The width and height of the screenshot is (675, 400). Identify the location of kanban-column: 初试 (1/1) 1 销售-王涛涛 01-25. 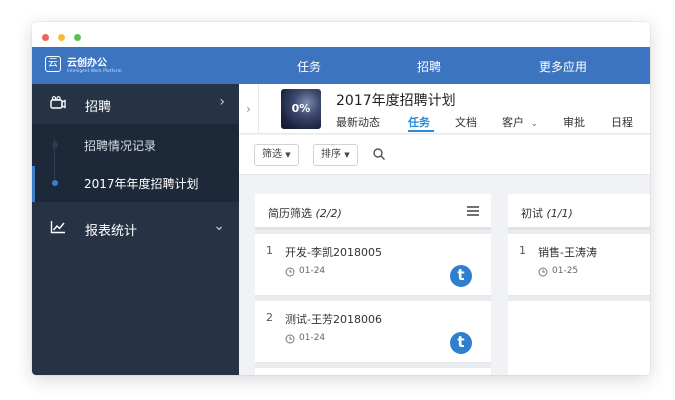
(579, 284).